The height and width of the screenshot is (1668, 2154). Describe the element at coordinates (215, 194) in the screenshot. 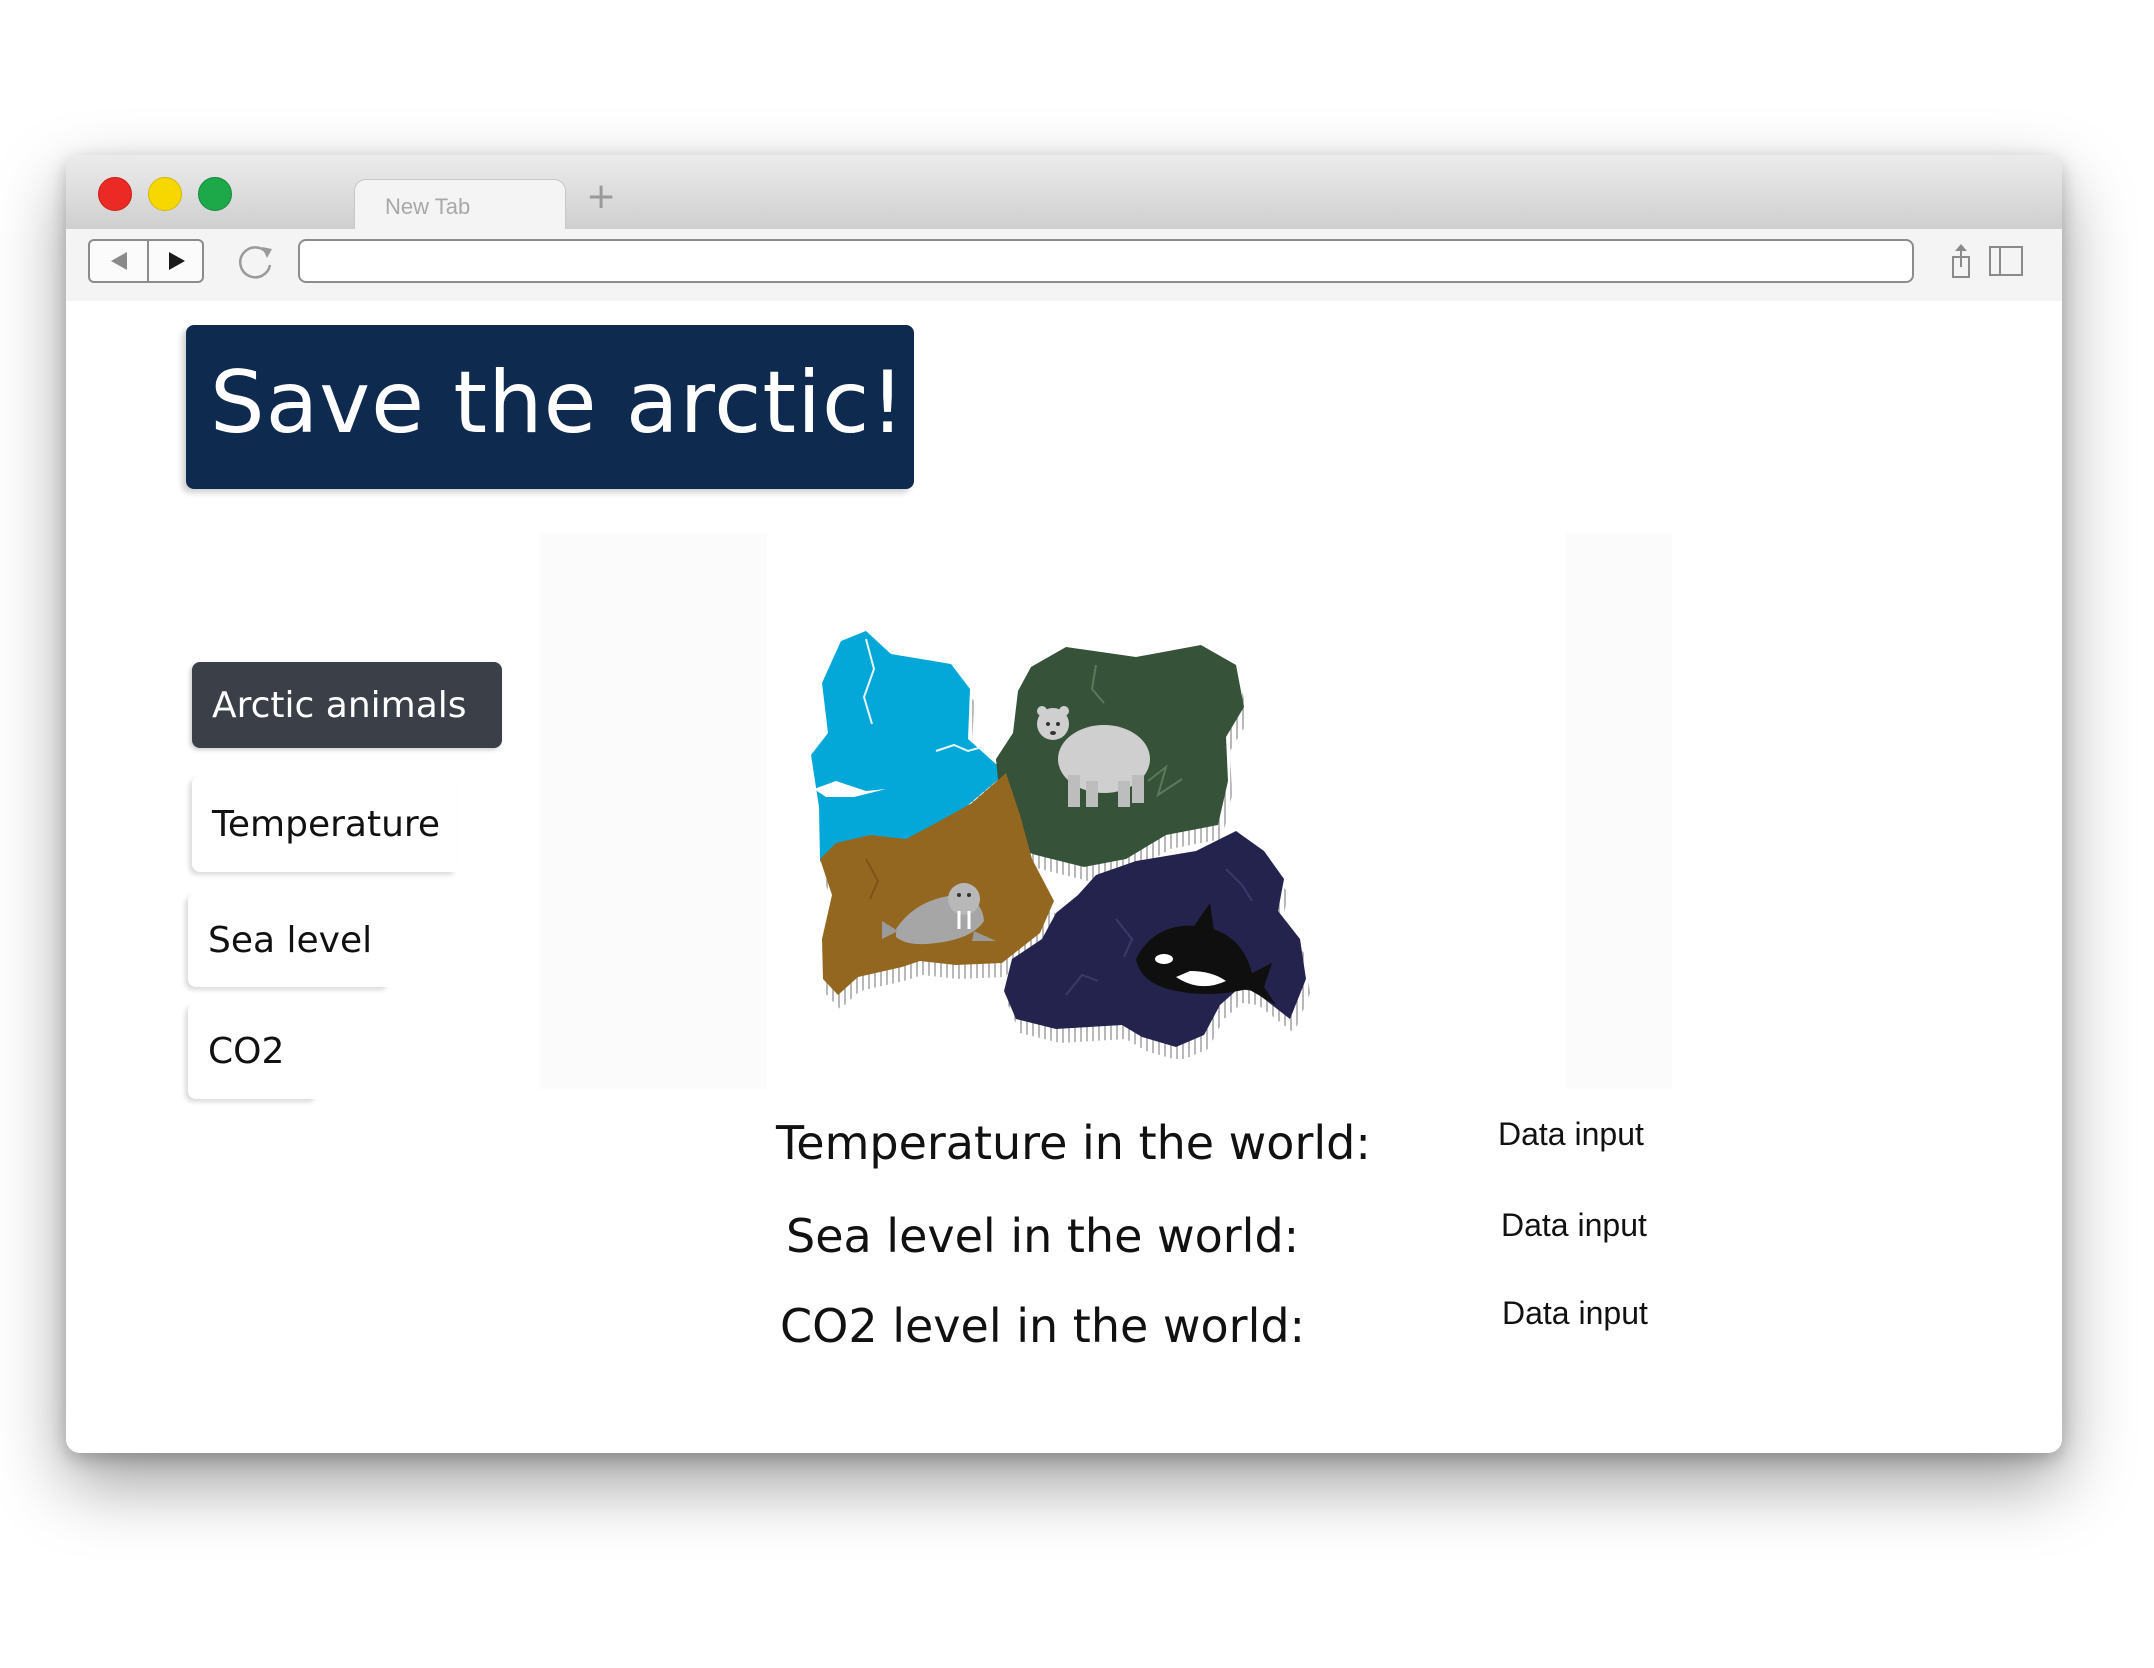

I see `maximize-window-button` at that location.